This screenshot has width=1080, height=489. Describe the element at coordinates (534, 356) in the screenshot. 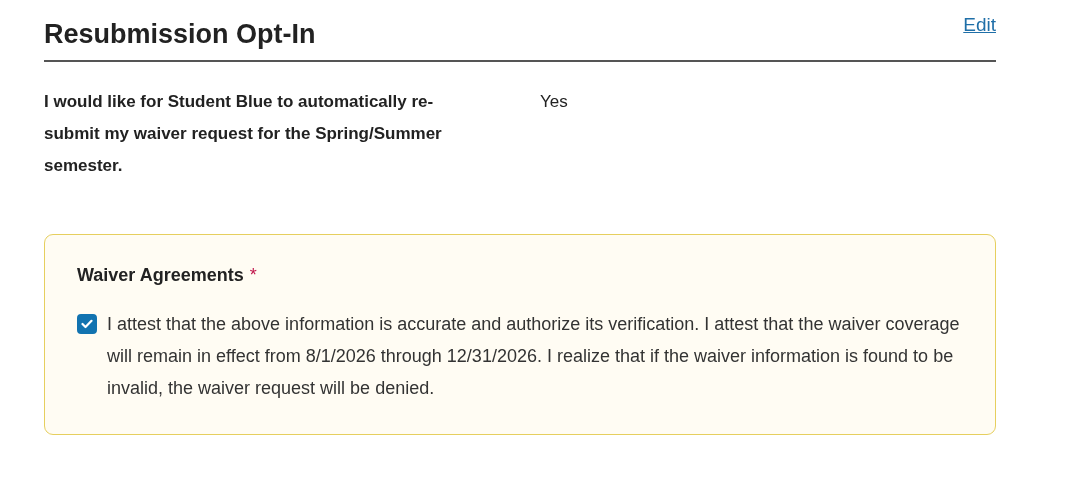

I see `agreement-text: I attest that the above information is accurate and authorize its verification. I attest that the waiver coverage will remain in effect from 8/1/2026 through 12/31/2026. I realize that if the waiver information is found to be invalid, the waiver request will be denied.` at that location.